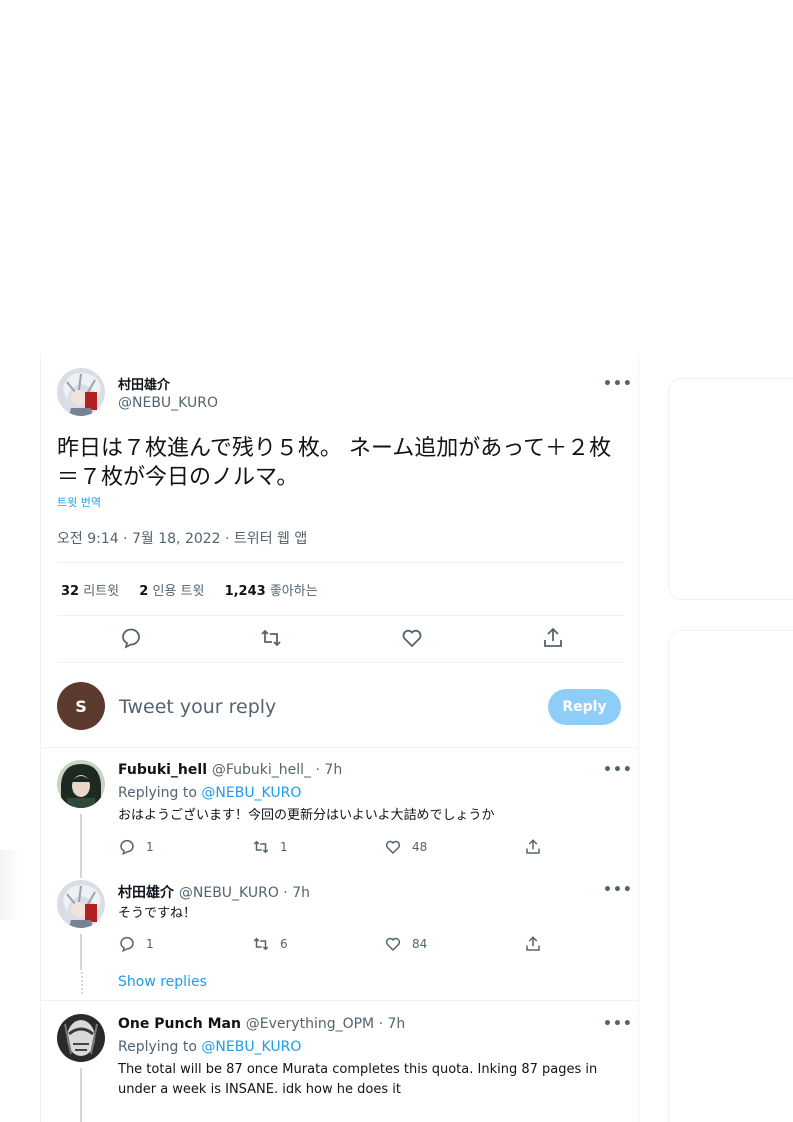 The image size is (793, 1122). I want to click on retweet-action: 1, so click(270, 847).